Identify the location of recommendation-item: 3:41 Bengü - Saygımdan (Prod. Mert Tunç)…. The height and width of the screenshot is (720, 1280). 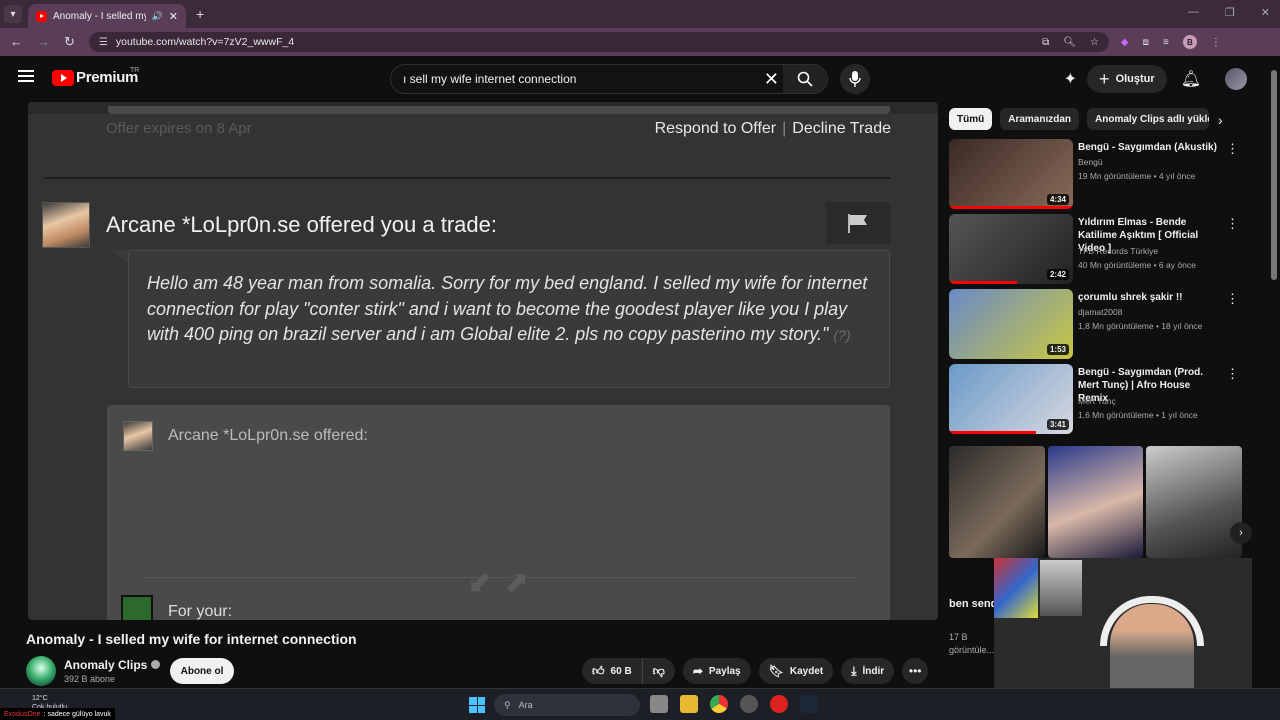
(1094, 399).